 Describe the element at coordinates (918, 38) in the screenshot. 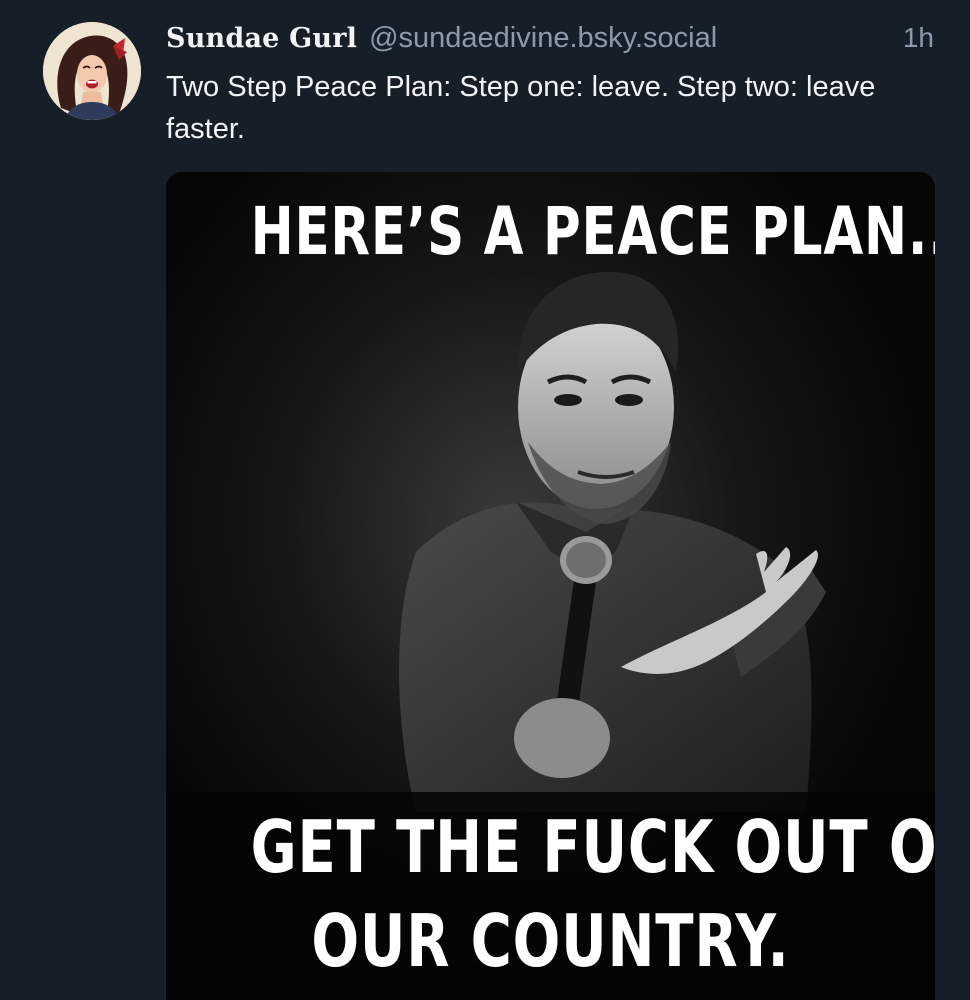

I see `post-timestamp: 1h` at that location.